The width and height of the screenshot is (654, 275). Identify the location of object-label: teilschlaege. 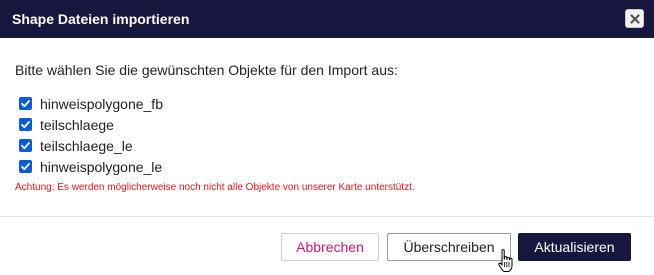
(77, 124).